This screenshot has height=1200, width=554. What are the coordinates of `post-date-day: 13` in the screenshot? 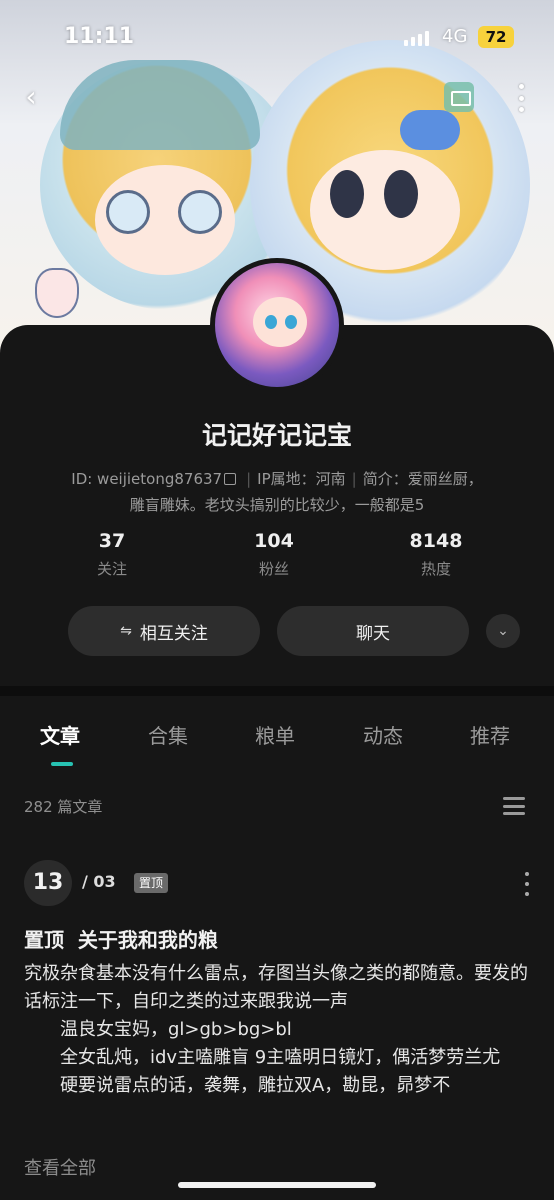 It's located at (48, 883).